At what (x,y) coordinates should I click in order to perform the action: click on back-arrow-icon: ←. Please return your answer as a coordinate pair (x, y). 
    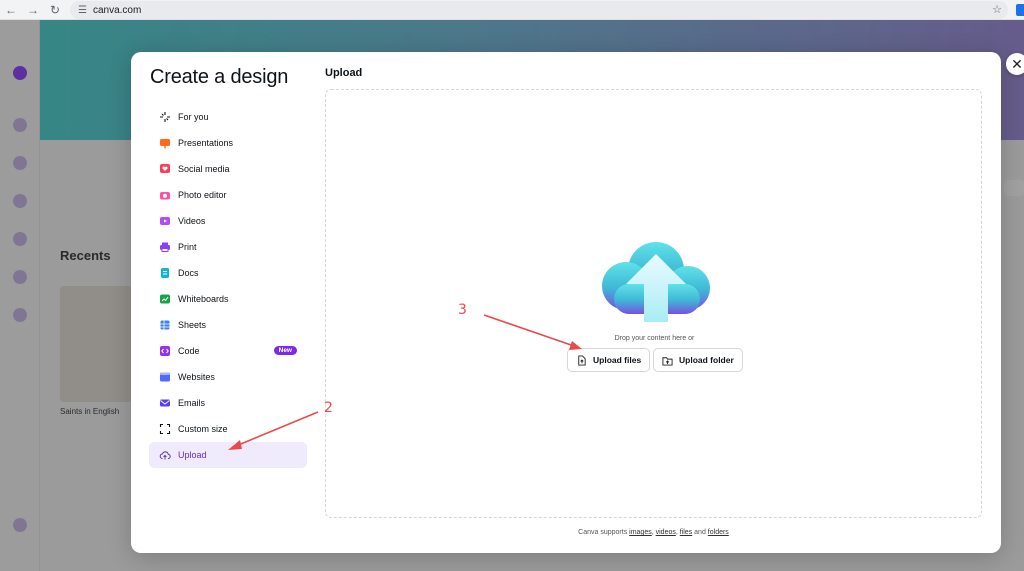
    Looking at the image, I should click on (11, 10).